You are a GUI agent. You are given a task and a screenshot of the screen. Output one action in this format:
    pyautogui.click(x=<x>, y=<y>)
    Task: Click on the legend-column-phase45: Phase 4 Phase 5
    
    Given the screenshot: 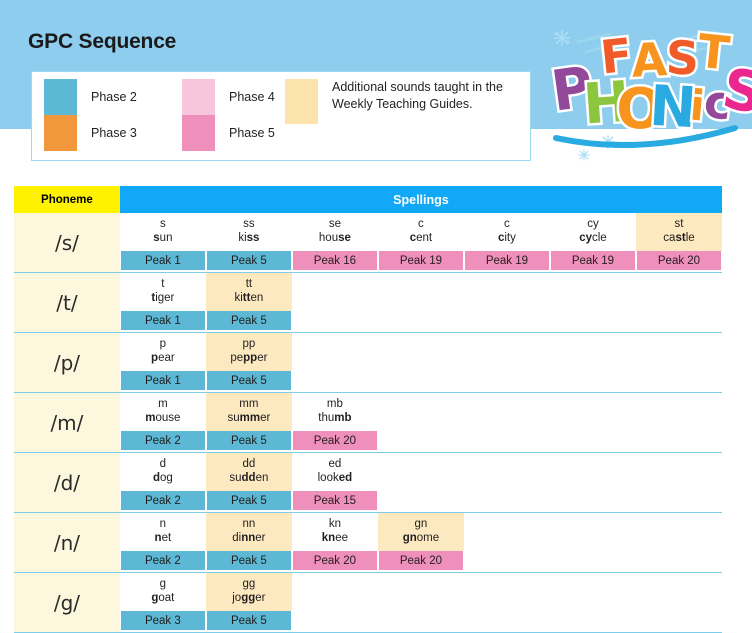 What is the action you would take?
    pyautogui.click(x=228, y=115)
    